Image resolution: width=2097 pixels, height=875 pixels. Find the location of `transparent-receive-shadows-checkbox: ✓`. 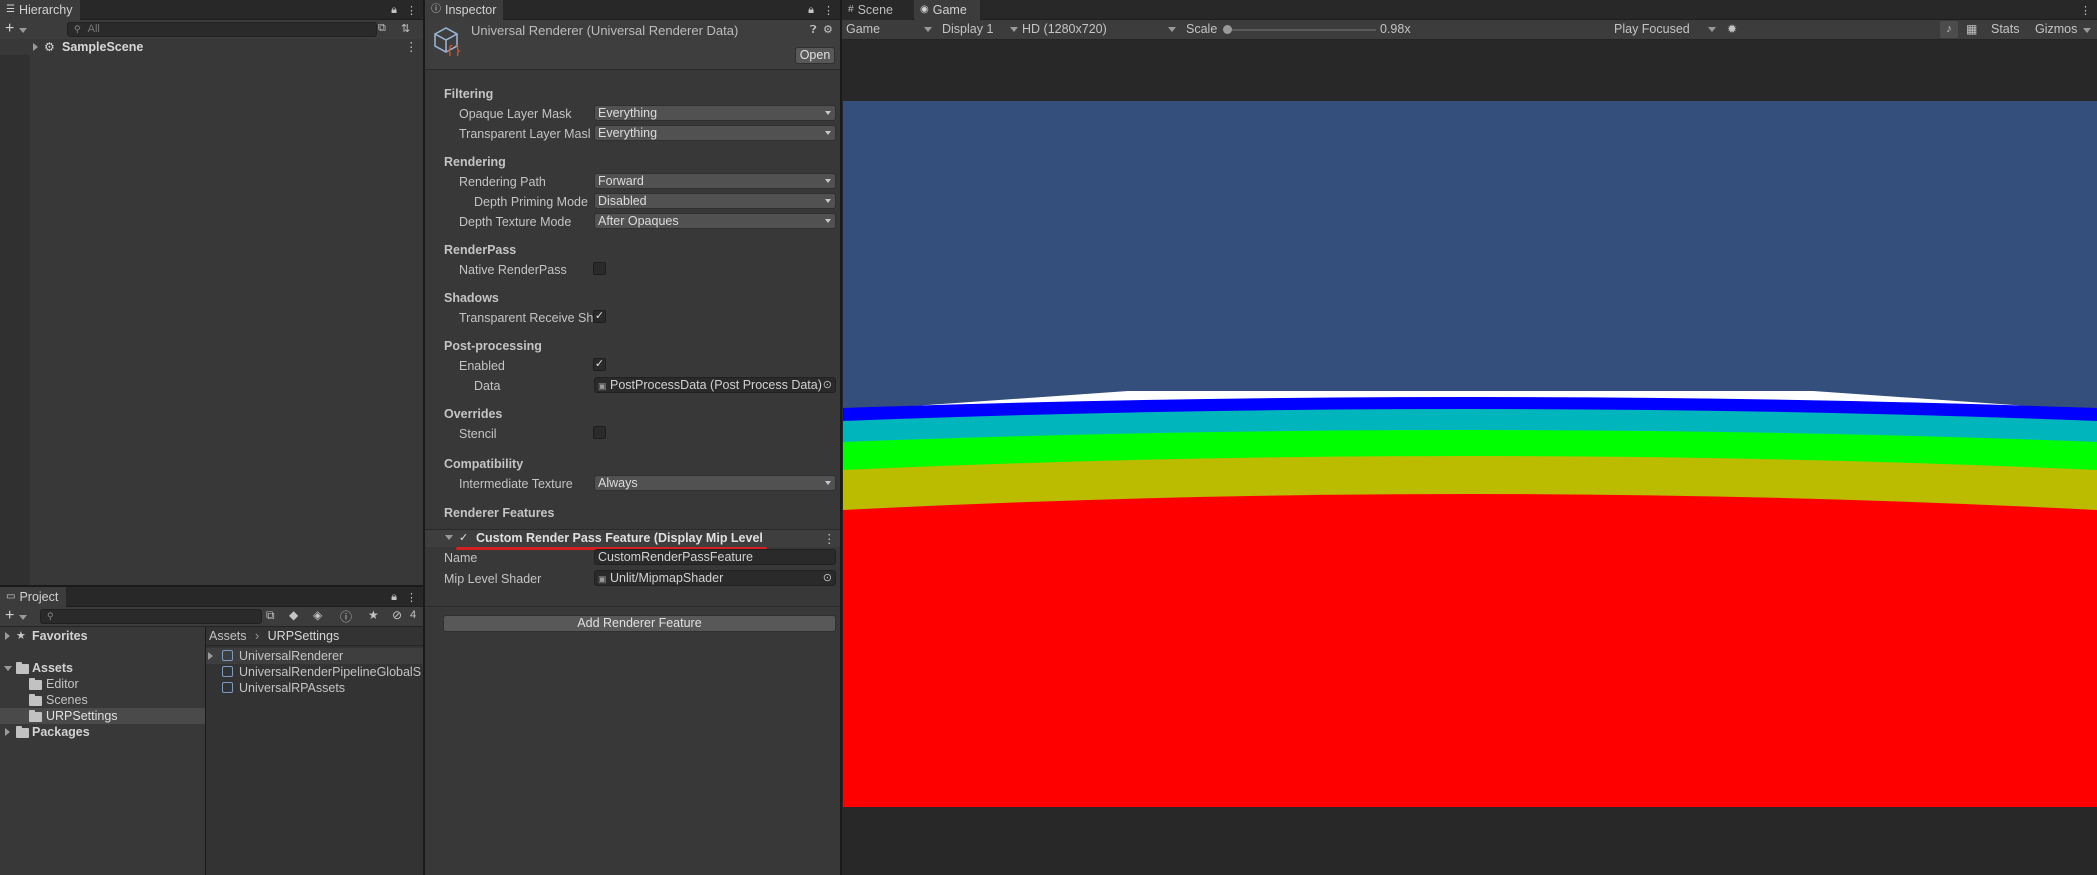

transparent-receive-shadows-checkbox: ✓ is located at coordinates (599, 316).